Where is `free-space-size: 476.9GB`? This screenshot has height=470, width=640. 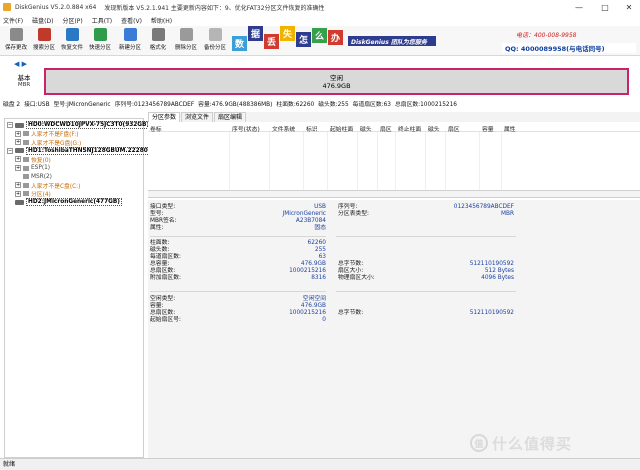 free-space-size: 476.9GB is located at coordinates (336, 85).